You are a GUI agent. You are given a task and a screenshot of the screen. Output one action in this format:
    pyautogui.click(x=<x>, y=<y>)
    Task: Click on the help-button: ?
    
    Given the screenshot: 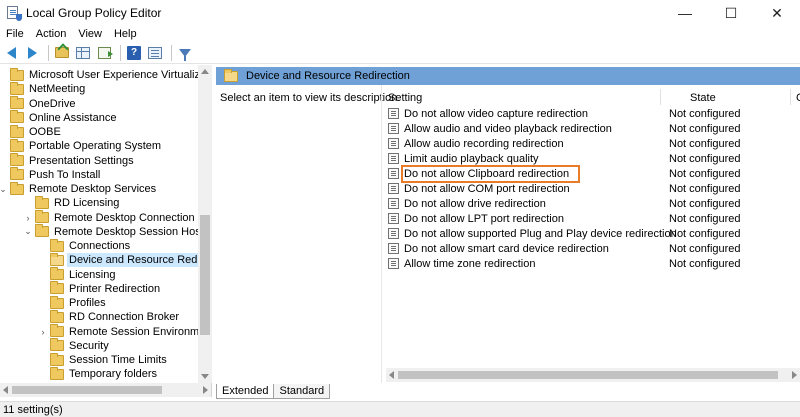 What is the action you would take?
    pyautogui.click(x=134, y=53)
    